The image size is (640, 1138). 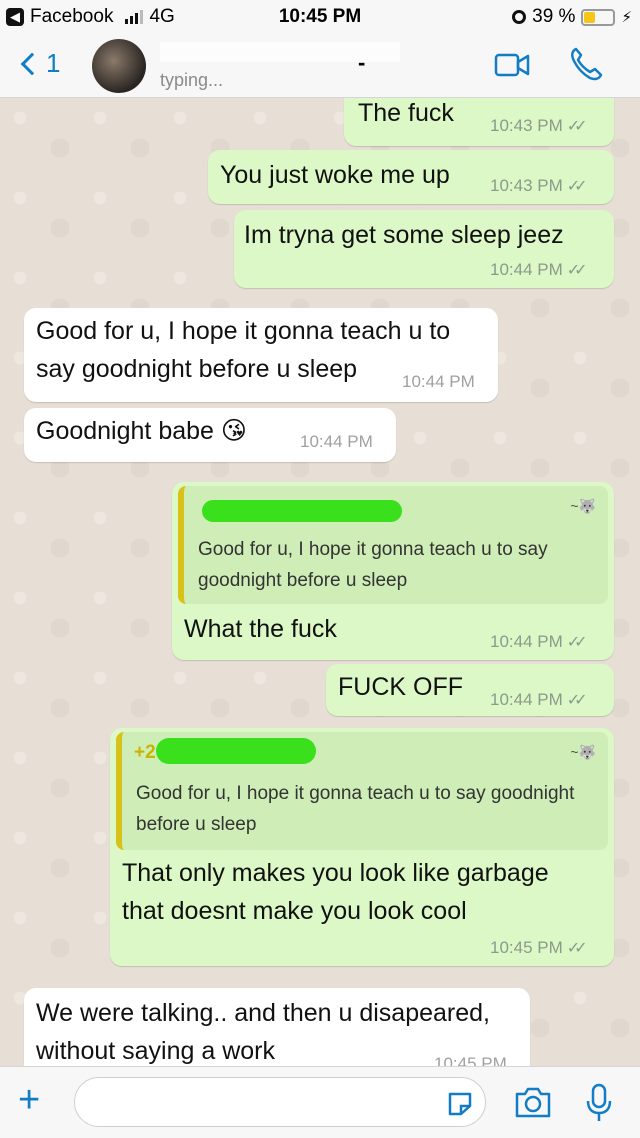 I want to click on sticker-icon, so click(x=460, y=1104).